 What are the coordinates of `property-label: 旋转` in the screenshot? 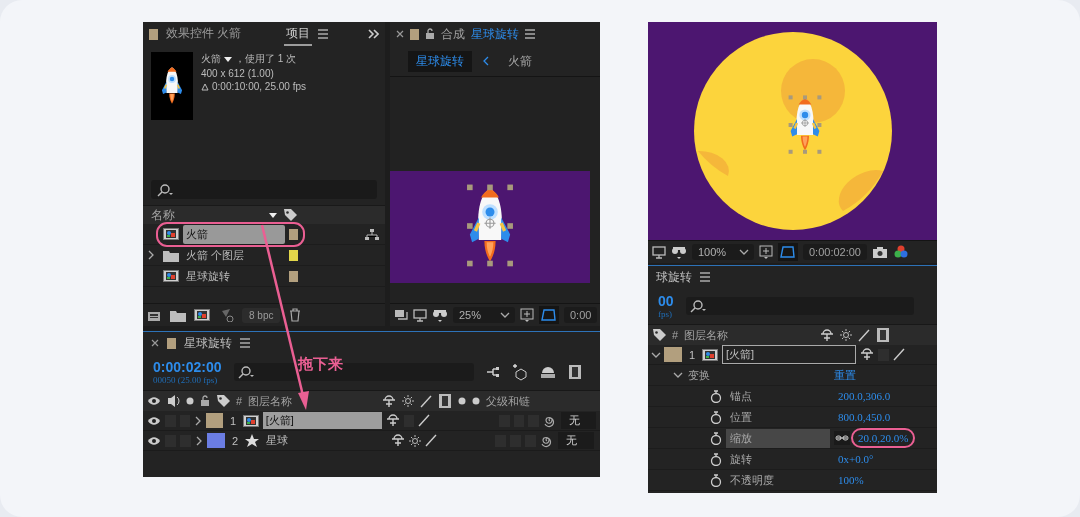 It's located at (778, 459).